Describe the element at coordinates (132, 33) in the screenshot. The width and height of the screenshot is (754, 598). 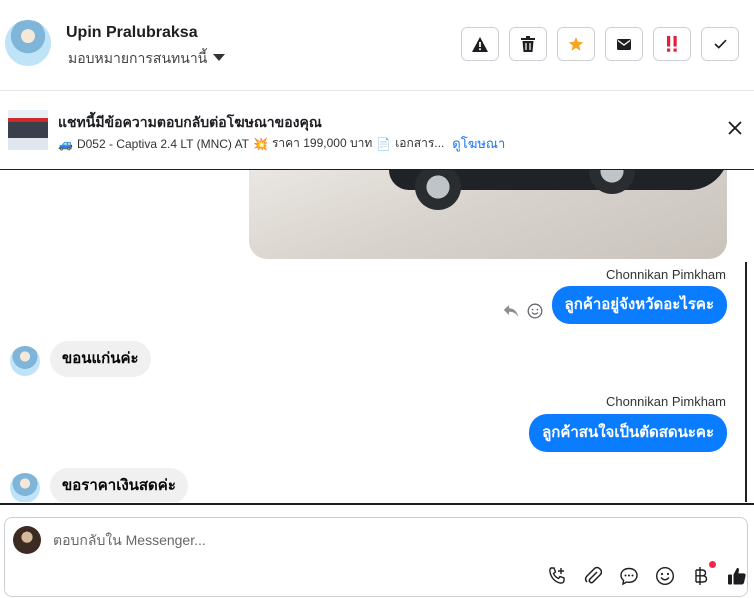
I see `contact-name: Upin Pralubraksa` at that location.